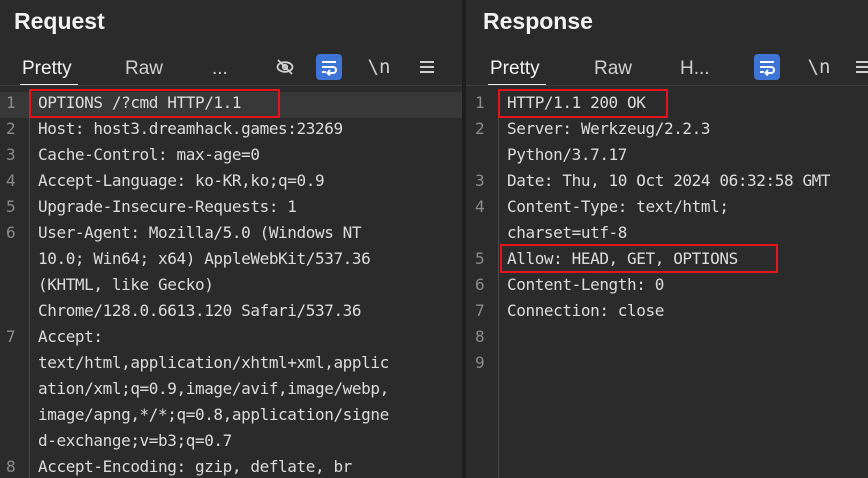 This screenshot has width=868, height=478. I want to click on code-text: Cache-Control: max-age=0, so click(149, 154).